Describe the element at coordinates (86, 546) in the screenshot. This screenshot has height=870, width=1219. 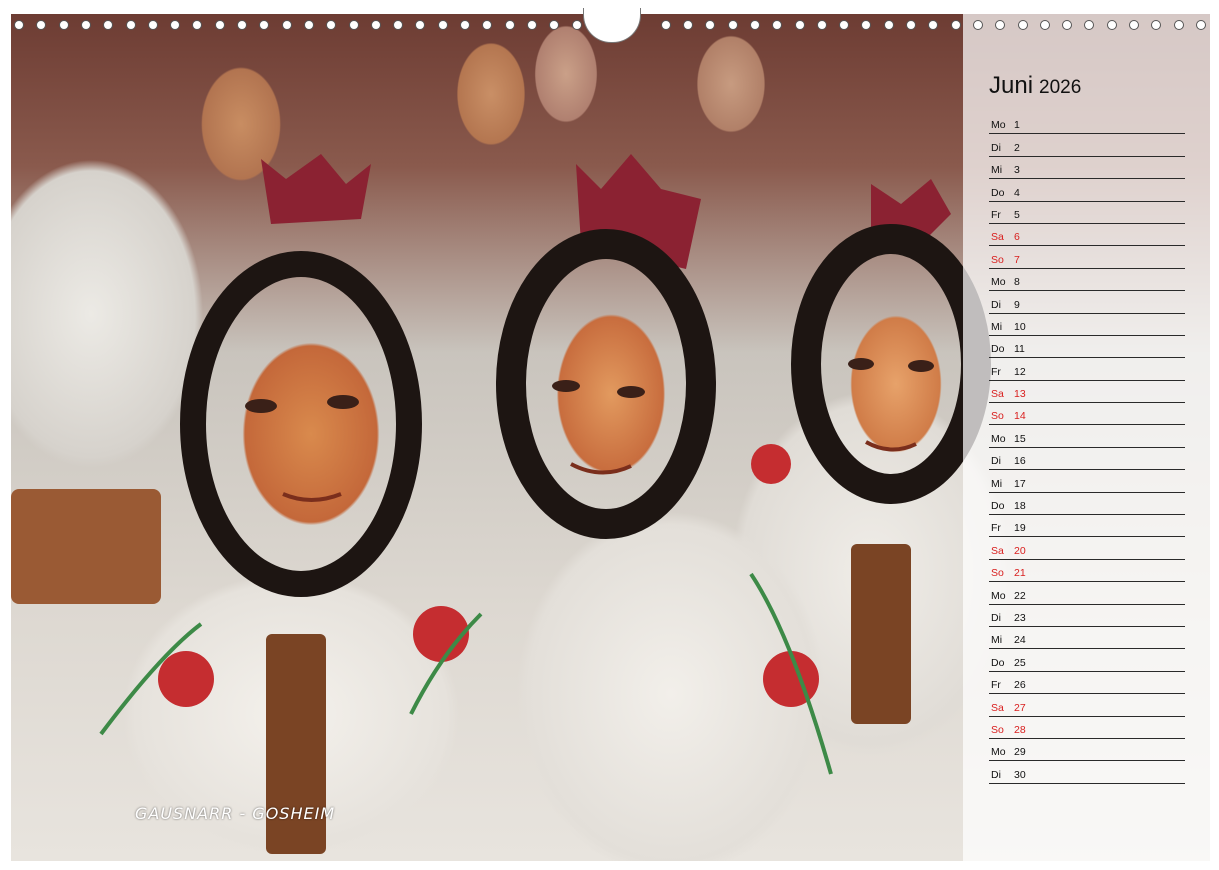
I see `basket-icon` at that location.